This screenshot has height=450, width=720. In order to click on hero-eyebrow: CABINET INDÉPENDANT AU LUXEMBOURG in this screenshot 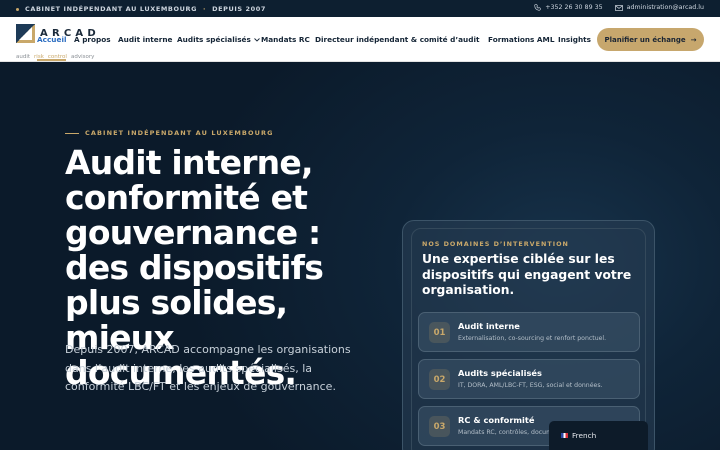, I will do `click(169, 133)`.